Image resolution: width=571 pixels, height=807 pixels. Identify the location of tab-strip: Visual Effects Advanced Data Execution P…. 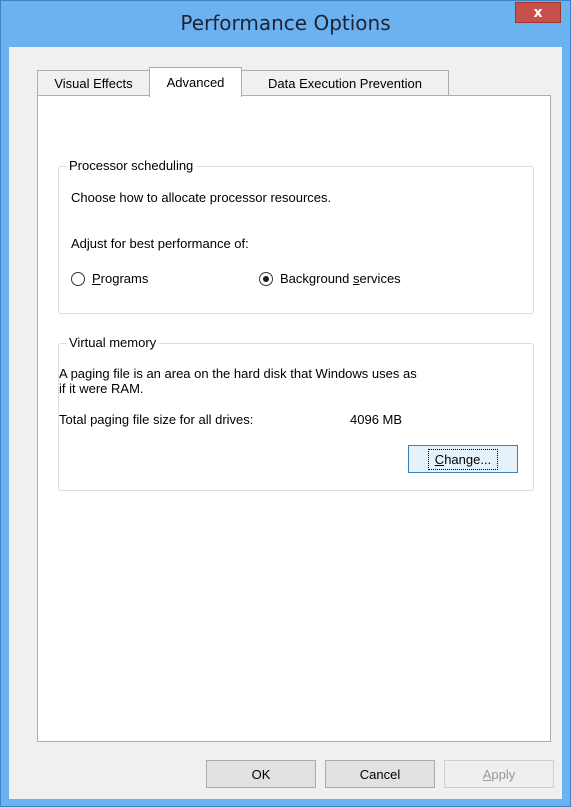
(285, 82).